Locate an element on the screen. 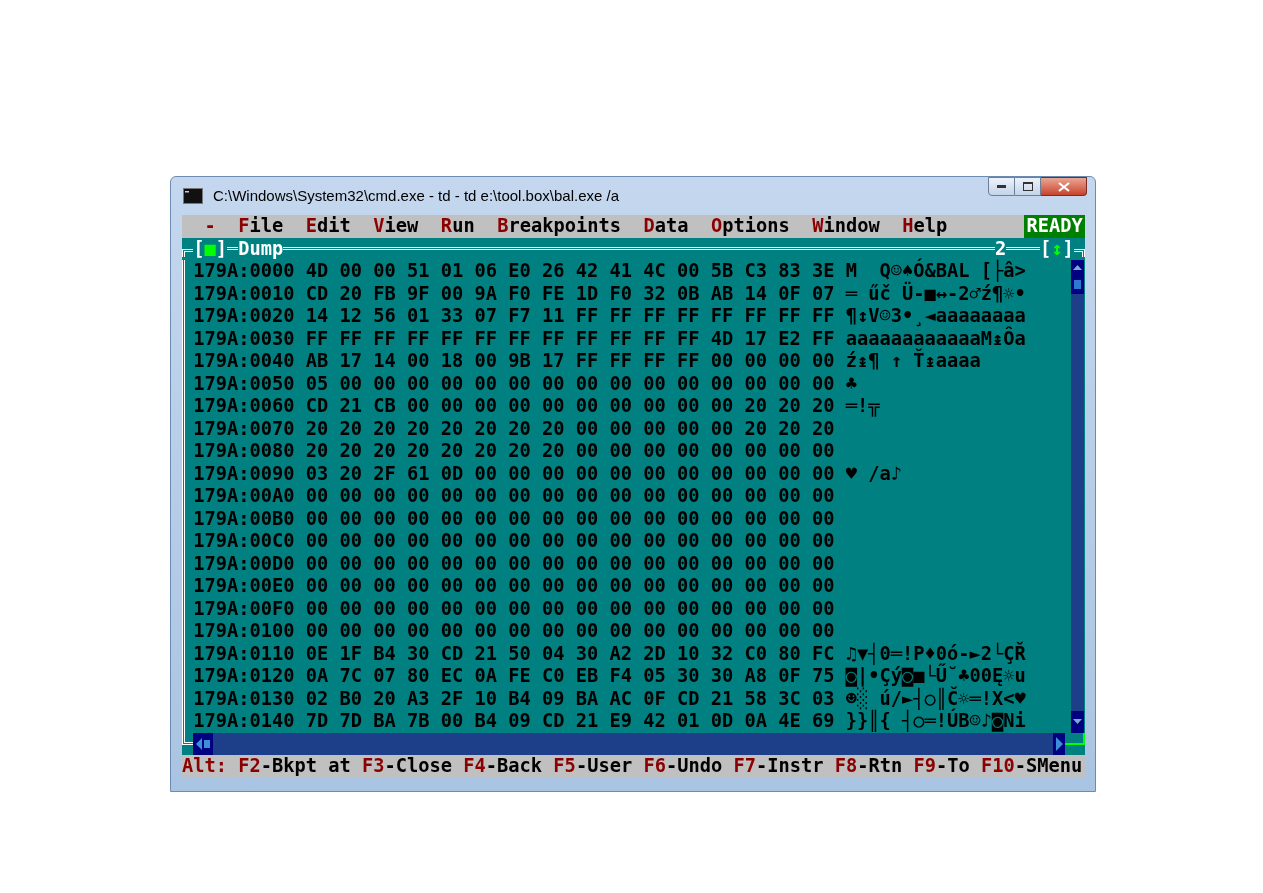 The height and width of the screenshot is (893, 1263). scroll-left-icon is located at coordinates (203, 743).